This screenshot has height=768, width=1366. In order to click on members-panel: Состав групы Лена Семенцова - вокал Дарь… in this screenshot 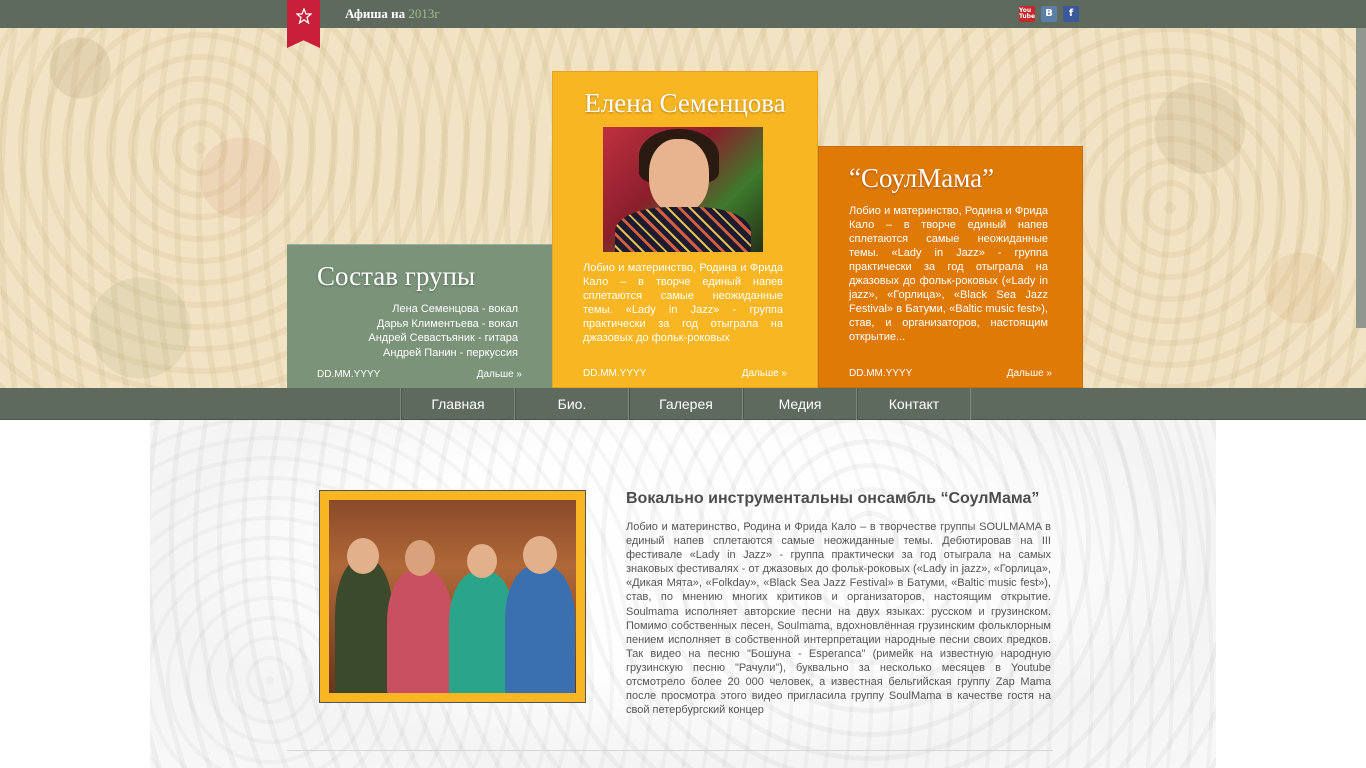, I will do `click(419, 316)`.